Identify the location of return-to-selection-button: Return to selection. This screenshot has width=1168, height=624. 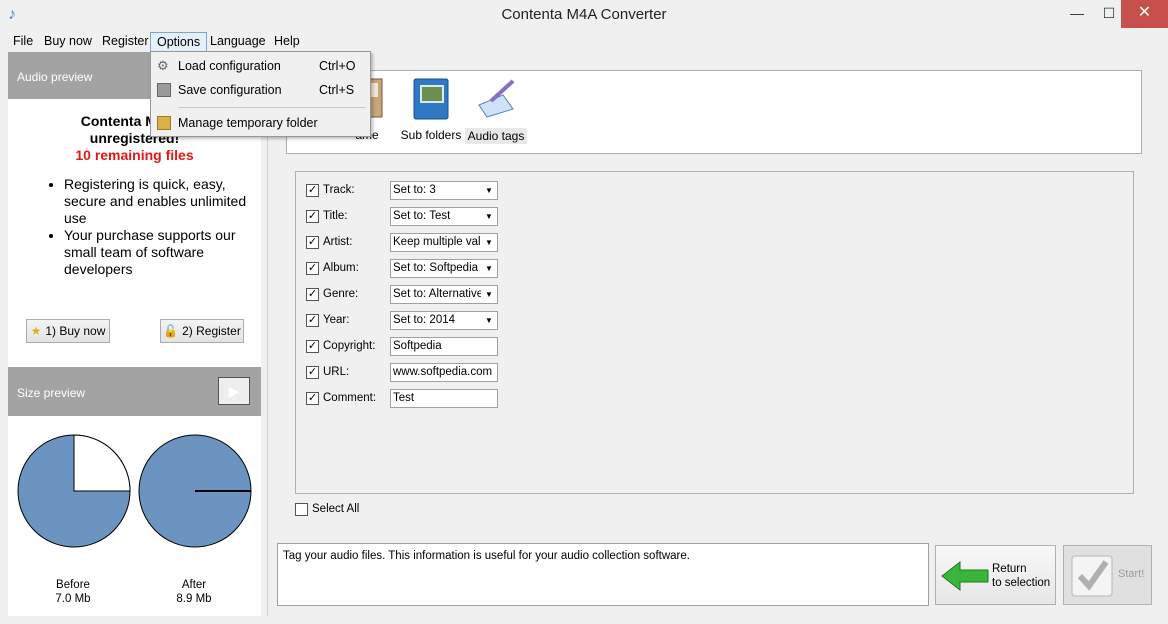
(995, 575).